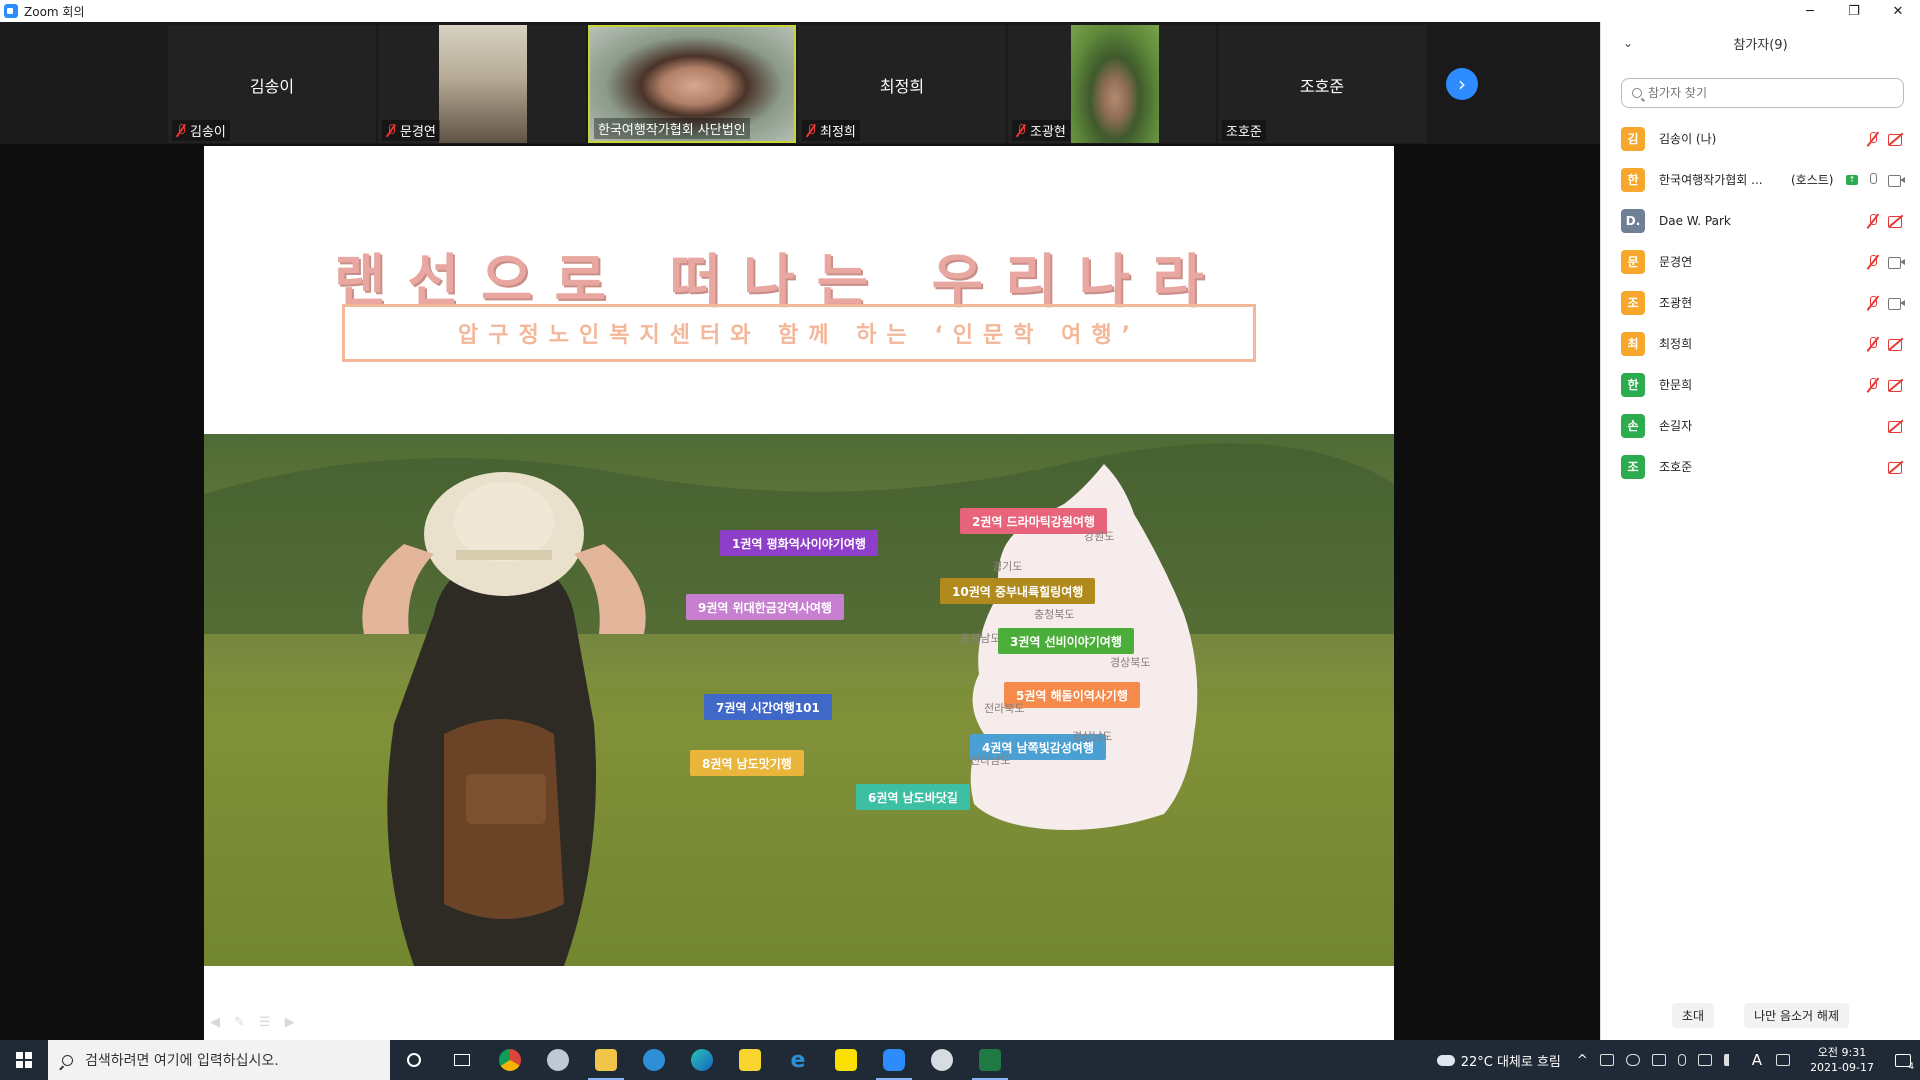 The width and height of the screenshot is (1920, 1080). I want to click on video-tile-active-speaker: 한국여행작가협회 사단법인, so click(692, 84).